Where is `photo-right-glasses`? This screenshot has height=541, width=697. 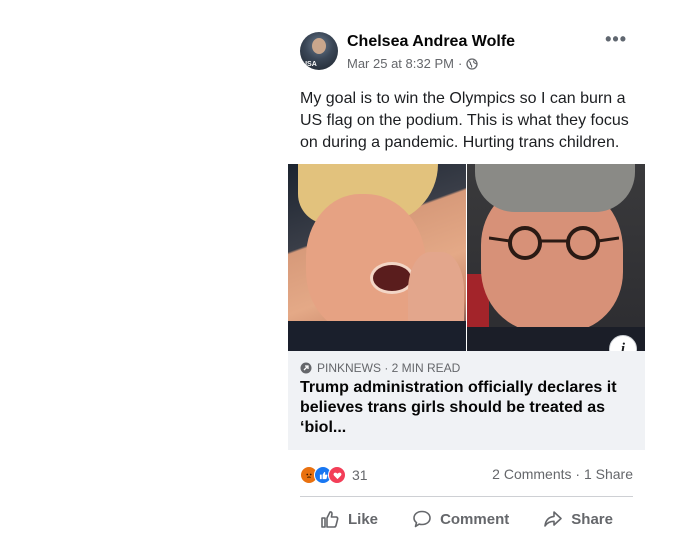
photo-right-glasses is located at coordinates (554, 243).